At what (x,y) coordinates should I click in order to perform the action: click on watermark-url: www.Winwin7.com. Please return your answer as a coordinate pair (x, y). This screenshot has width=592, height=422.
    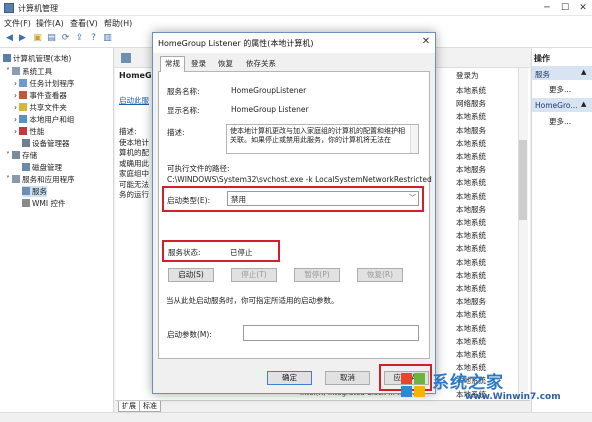
    Looking at the image, I should click on (513, 397).